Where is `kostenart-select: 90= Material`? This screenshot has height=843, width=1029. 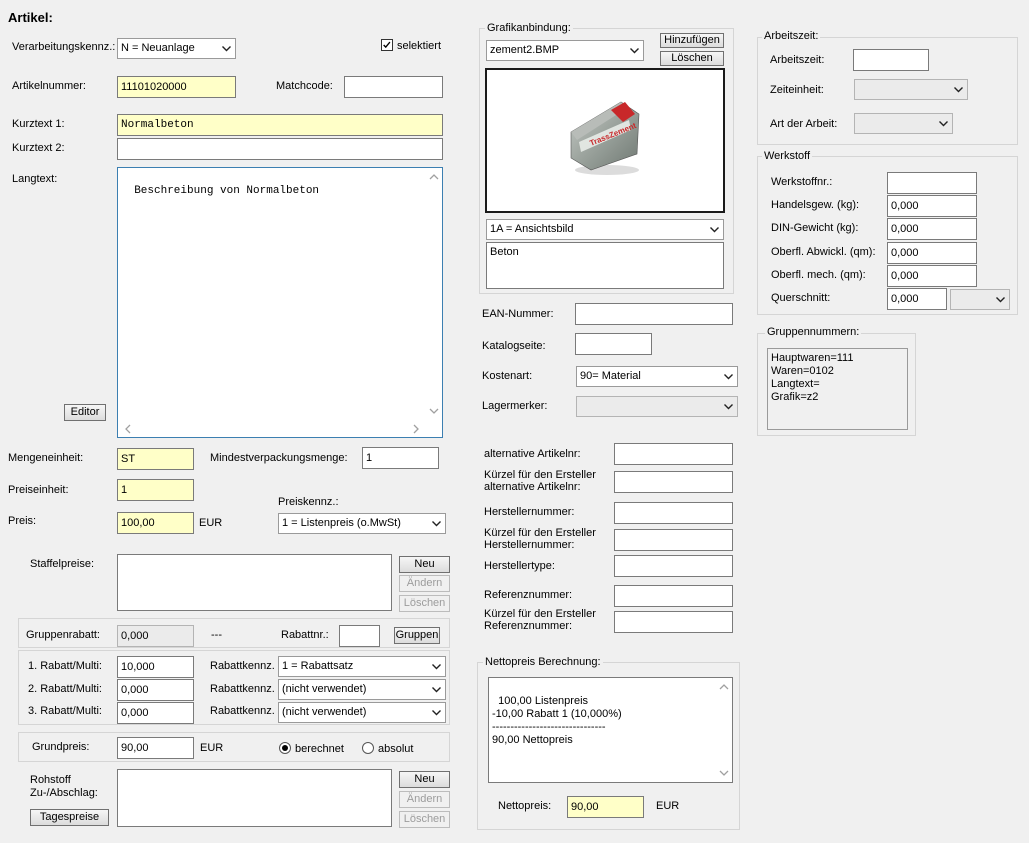
kostenart-select: 90= Material is located at coordinates (657, 376).